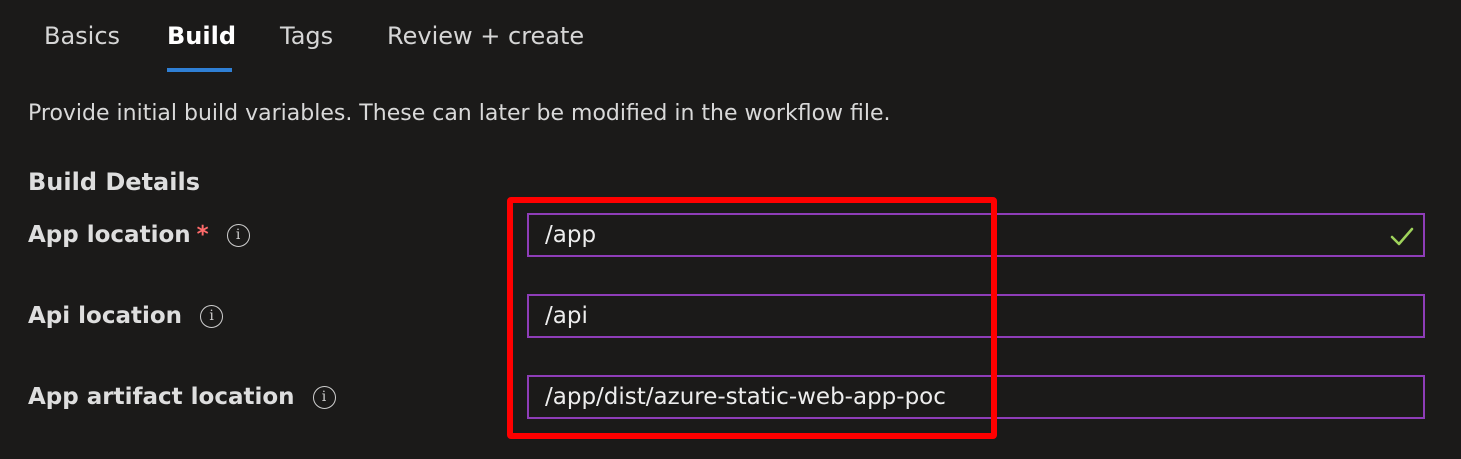 The width and height of the screenshot is (1461, 459). What do you see at coordinates (976, 316) in the screenshot?
I see `api-location-input` at bounding box center [976, 316].